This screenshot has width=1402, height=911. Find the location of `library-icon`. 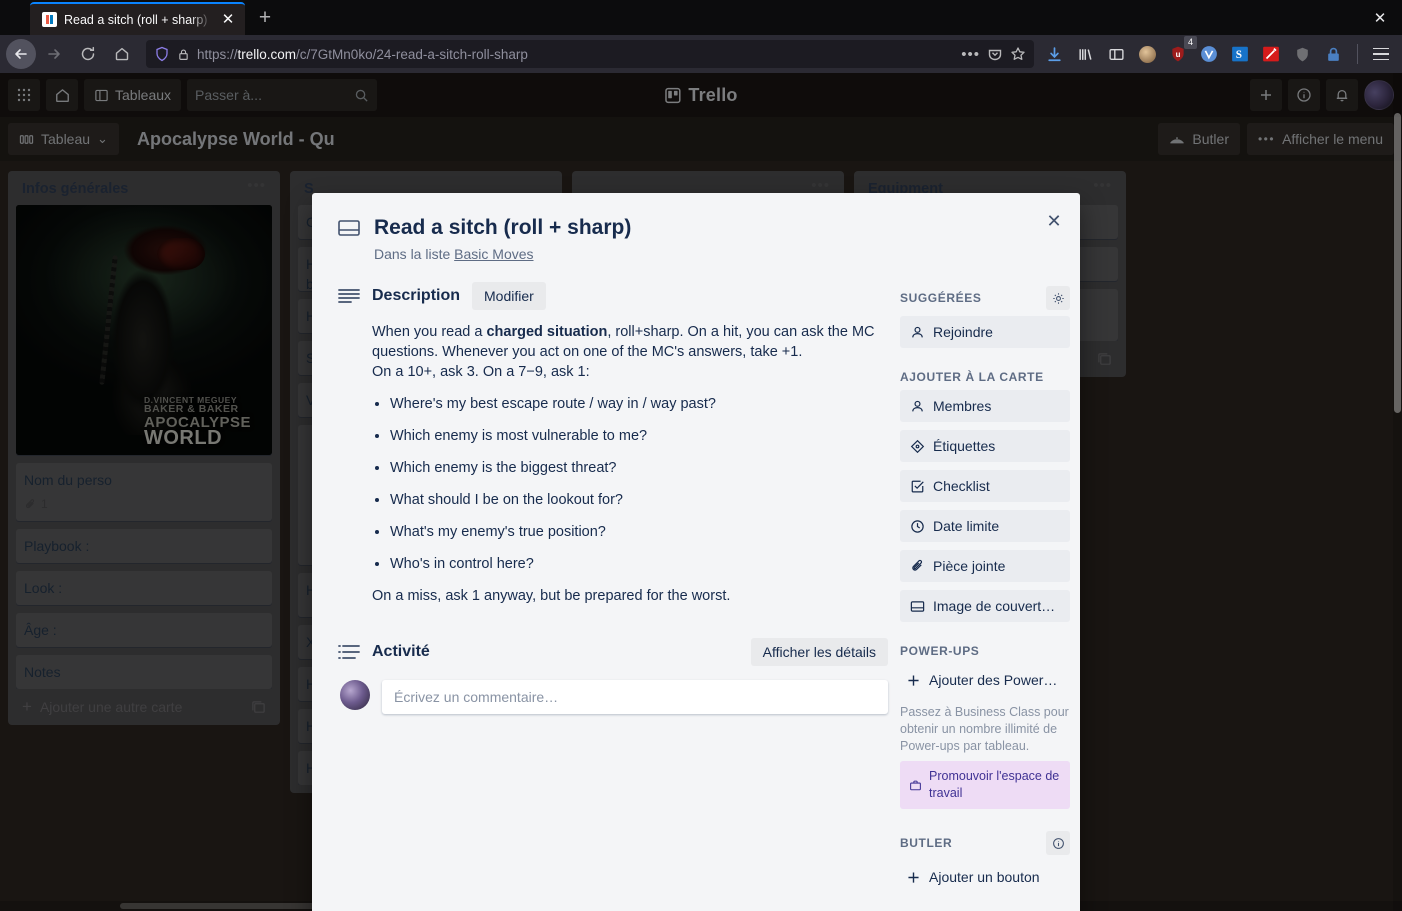

library-icon is located at coordinates (1085, 54).